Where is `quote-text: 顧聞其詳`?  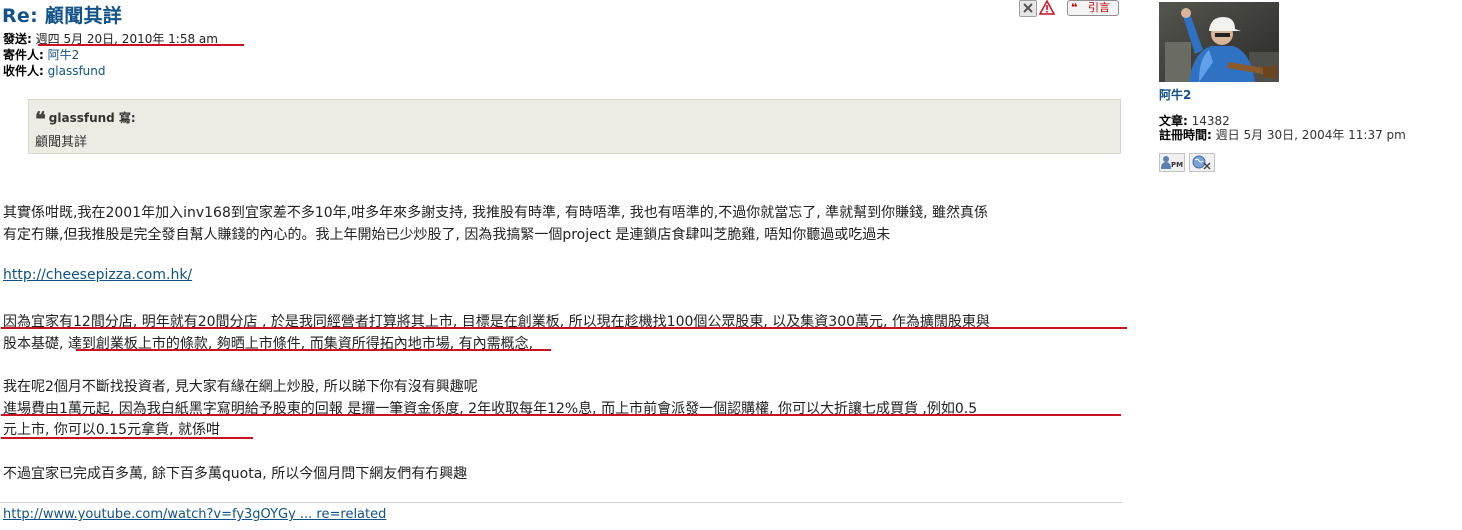 quote-text: 顧聞其詳 is located at coordinates (61, 142).